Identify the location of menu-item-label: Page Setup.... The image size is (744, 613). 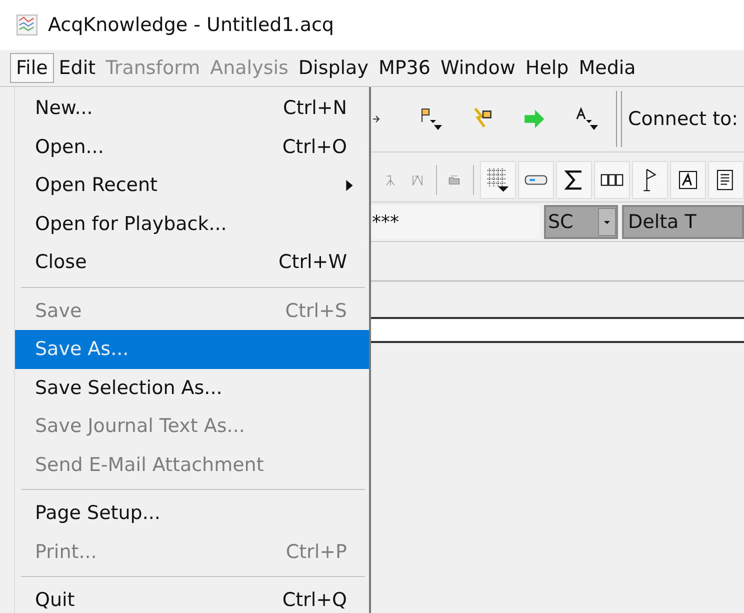
(97, 513).